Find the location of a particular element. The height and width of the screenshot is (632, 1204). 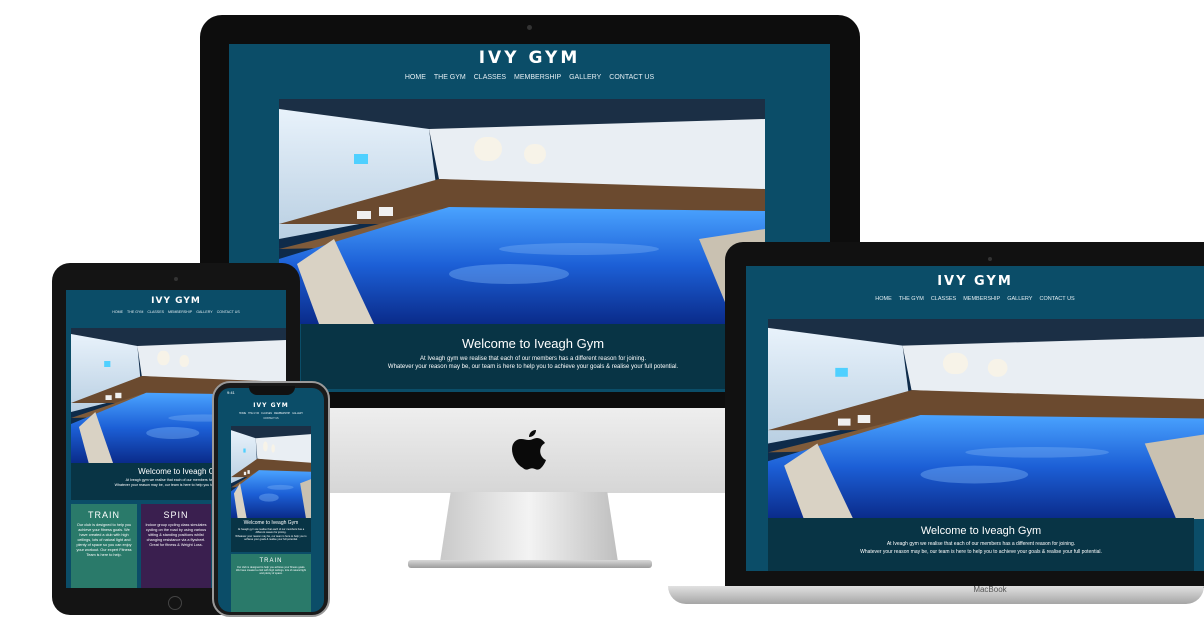

imac-stand is located at coordinates (529, 527).